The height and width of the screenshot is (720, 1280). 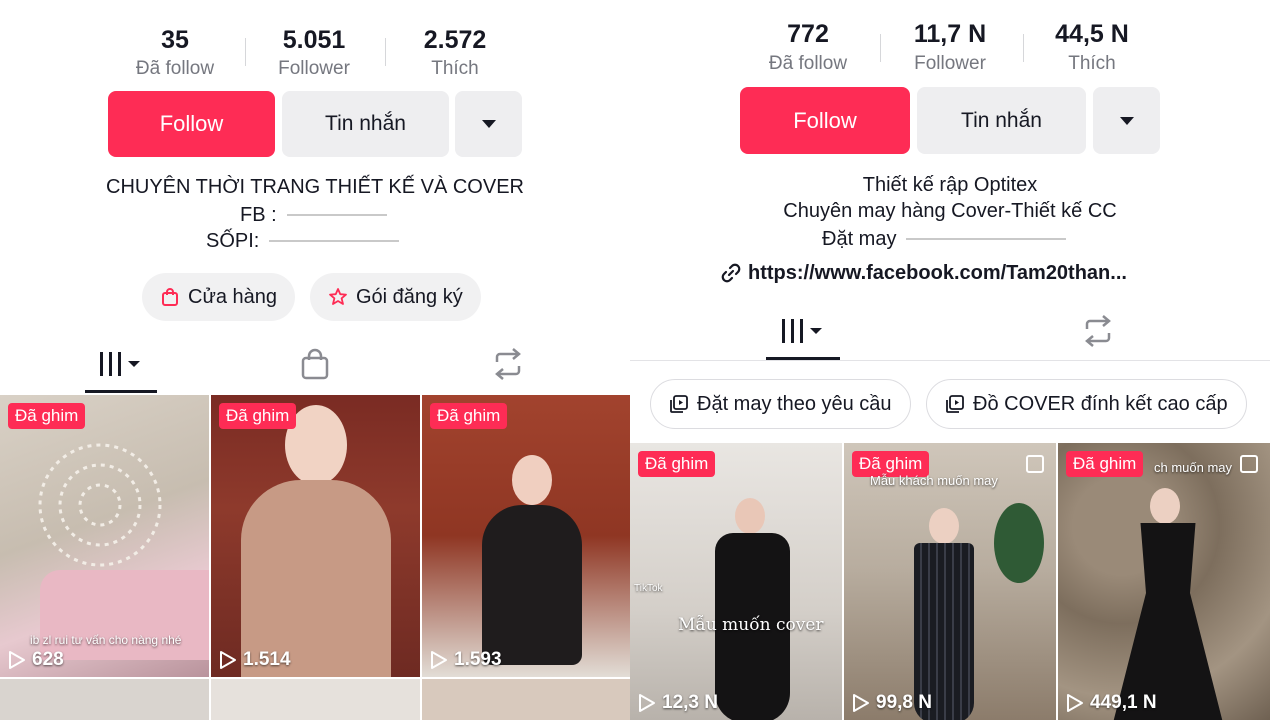 I want to click on ruffle-blouse-image, so click(x=316, y=578).